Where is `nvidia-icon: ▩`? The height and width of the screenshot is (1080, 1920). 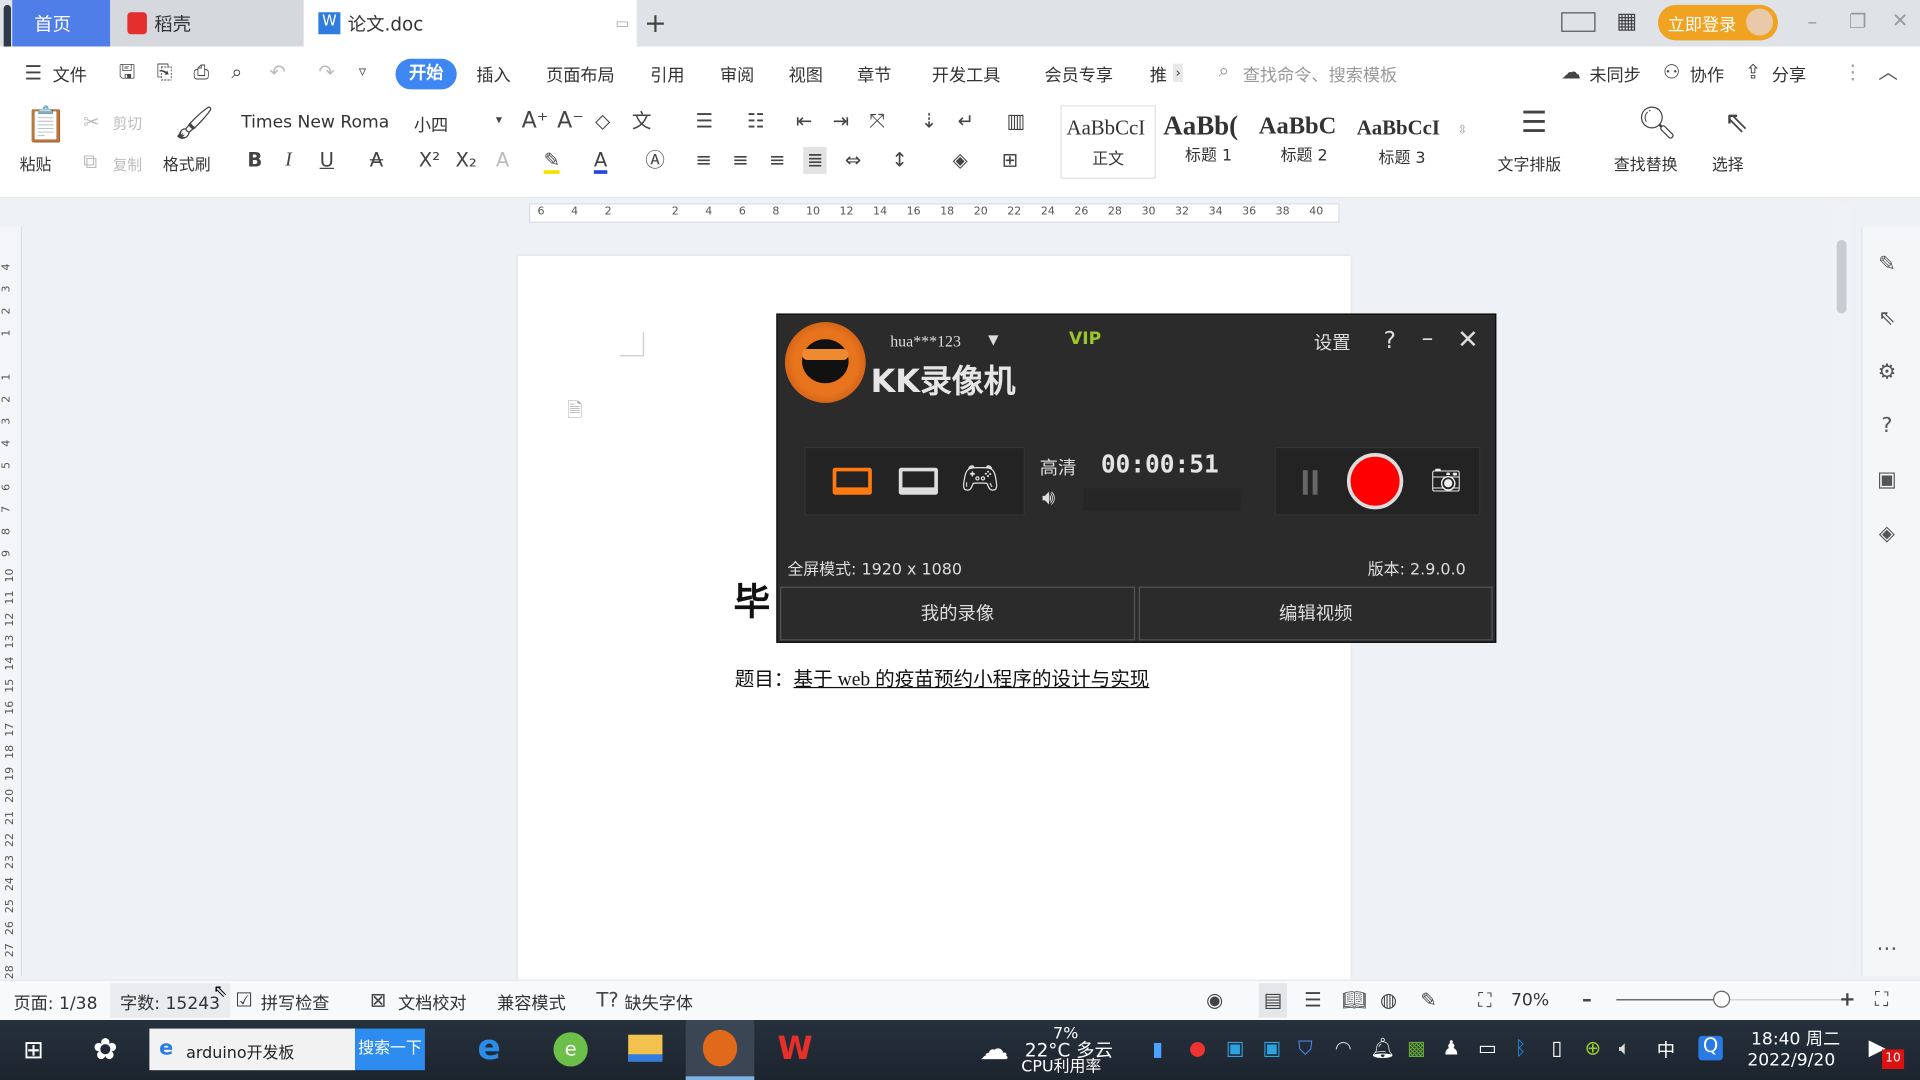
nvidia-icon: ▩ is located at coordinates (1416, 1048).